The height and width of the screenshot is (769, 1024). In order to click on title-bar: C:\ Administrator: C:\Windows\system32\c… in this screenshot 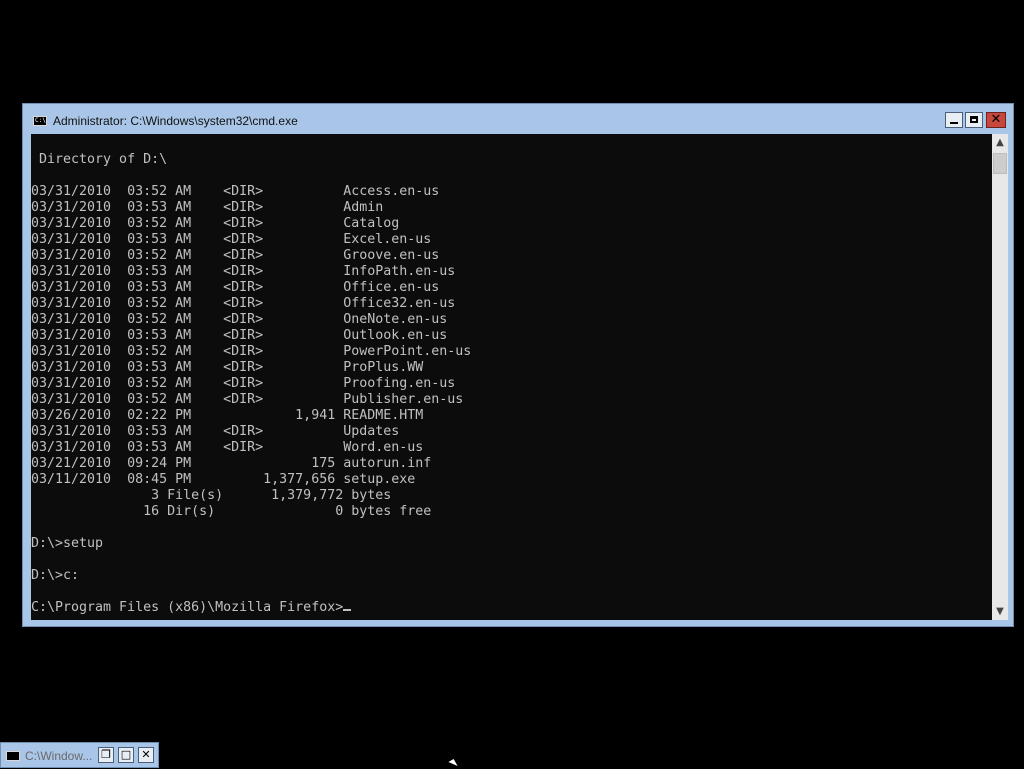, I will do `click(518, 119)`.